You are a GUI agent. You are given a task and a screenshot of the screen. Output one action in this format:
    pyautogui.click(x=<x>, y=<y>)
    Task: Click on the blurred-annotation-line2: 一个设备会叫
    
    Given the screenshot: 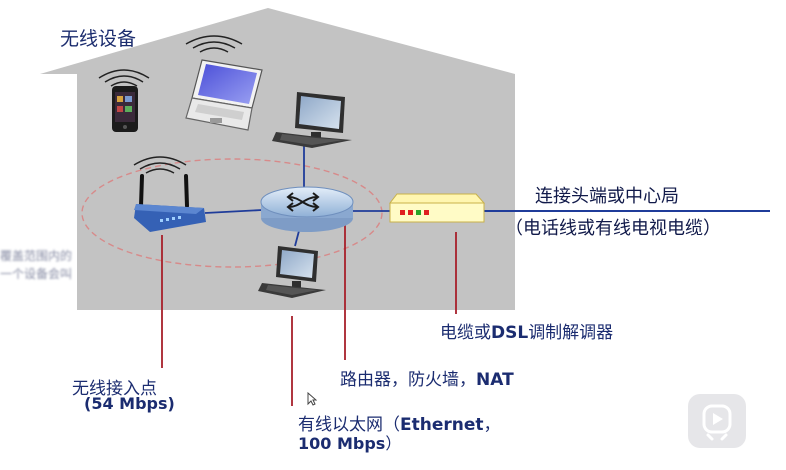 What is the action you would take?
    pyautogui.click(x=36, y=274)
    